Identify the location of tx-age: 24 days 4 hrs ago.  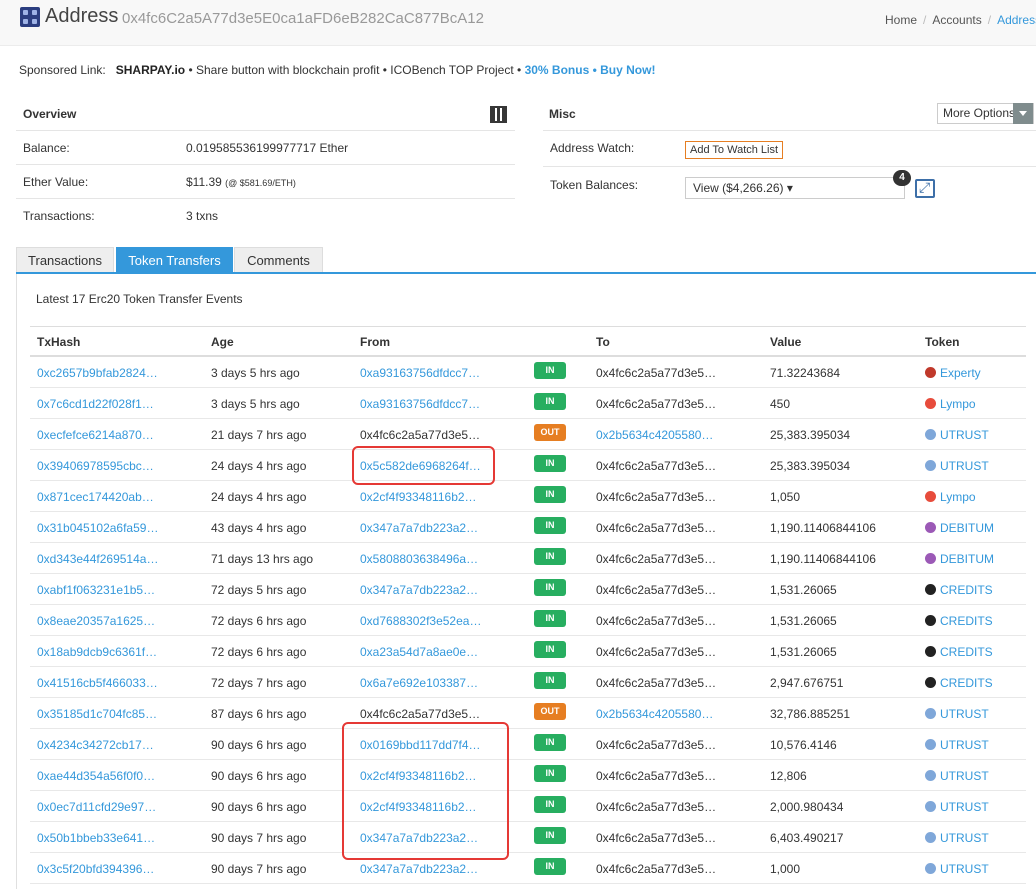
(259, 466).